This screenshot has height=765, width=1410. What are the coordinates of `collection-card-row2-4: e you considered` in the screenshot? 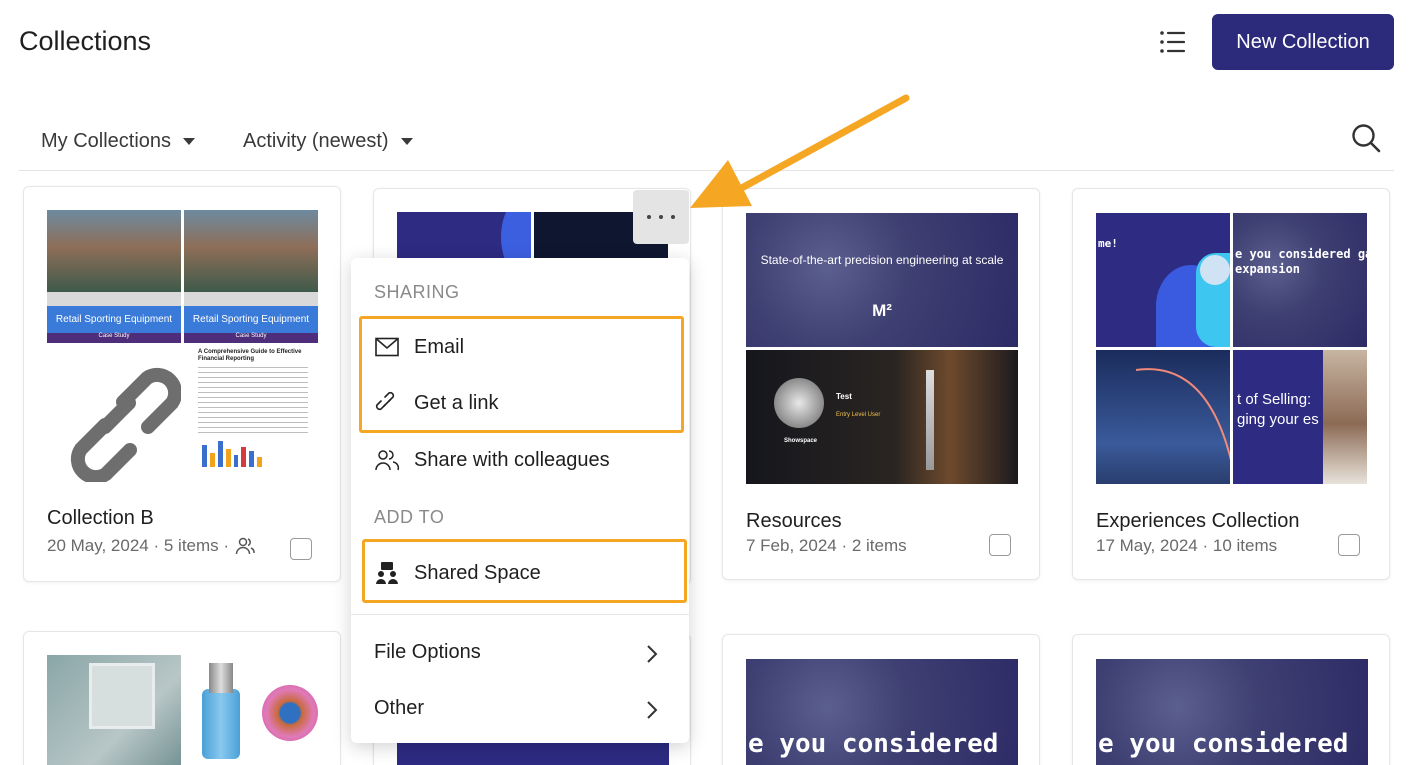 It's located at (1231, 699).